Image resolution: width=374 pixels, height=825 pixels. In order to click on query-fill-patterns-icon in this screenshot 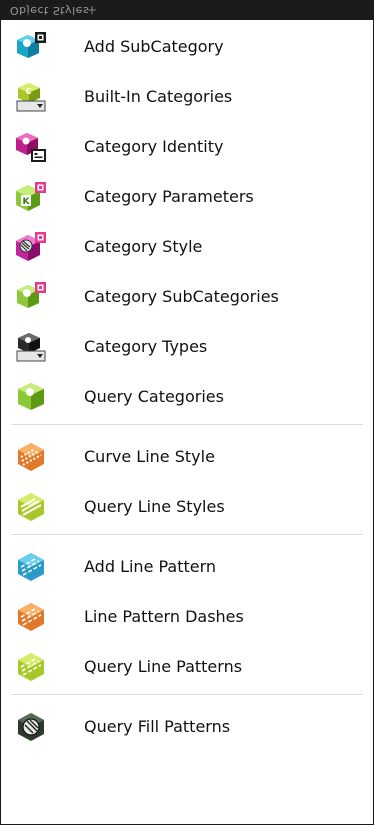, I will do `click(31, 727)`.